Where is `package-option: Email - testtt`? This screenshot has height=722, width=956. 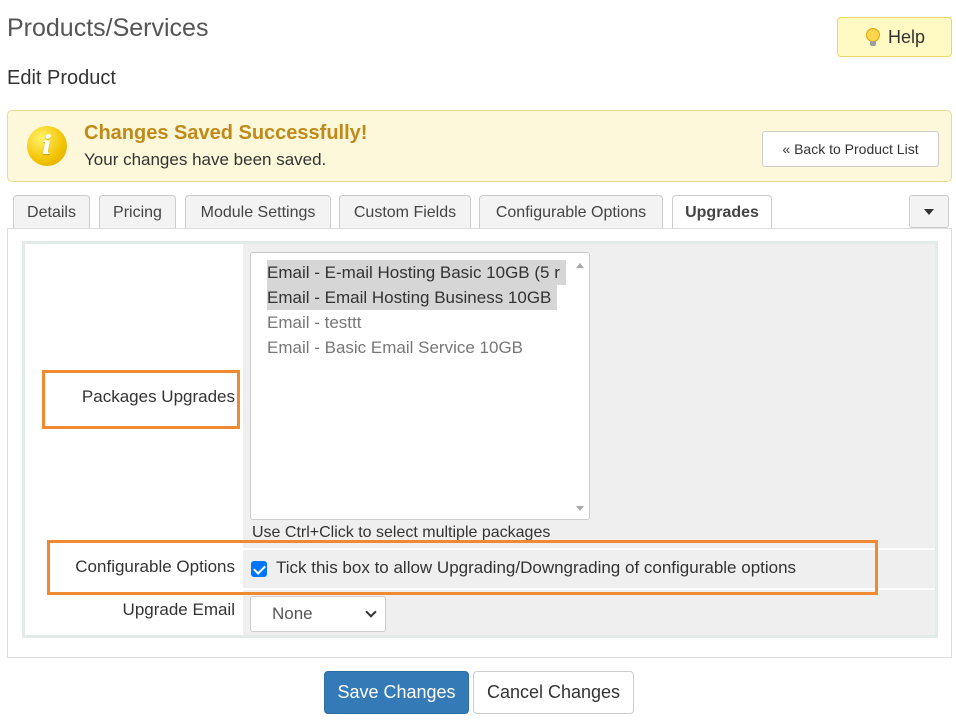 package-option: Email - testtt is located at coordinates (314, 322).